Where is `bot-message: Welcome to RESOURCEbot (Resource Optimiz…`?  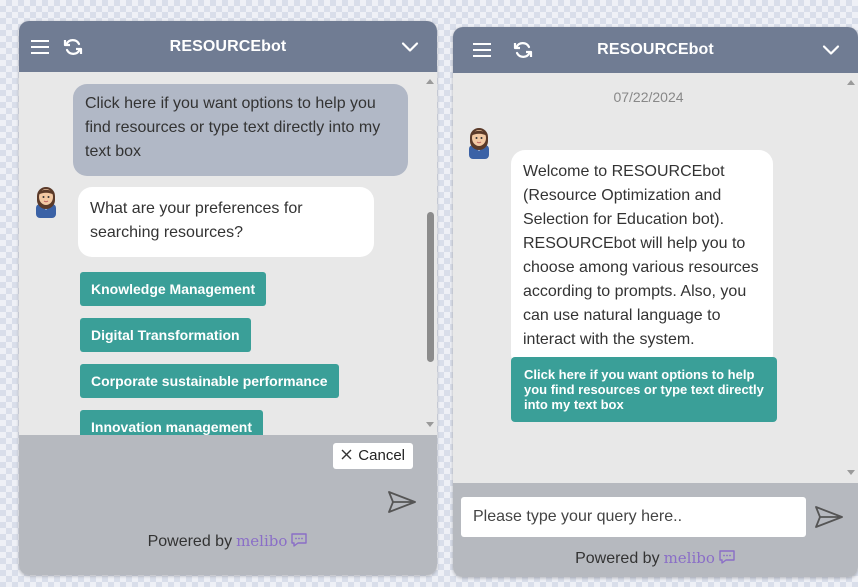
bot-message: Welcome to RESOURCEbot (Resource Optimiz… is located at coordinates (642, 259).